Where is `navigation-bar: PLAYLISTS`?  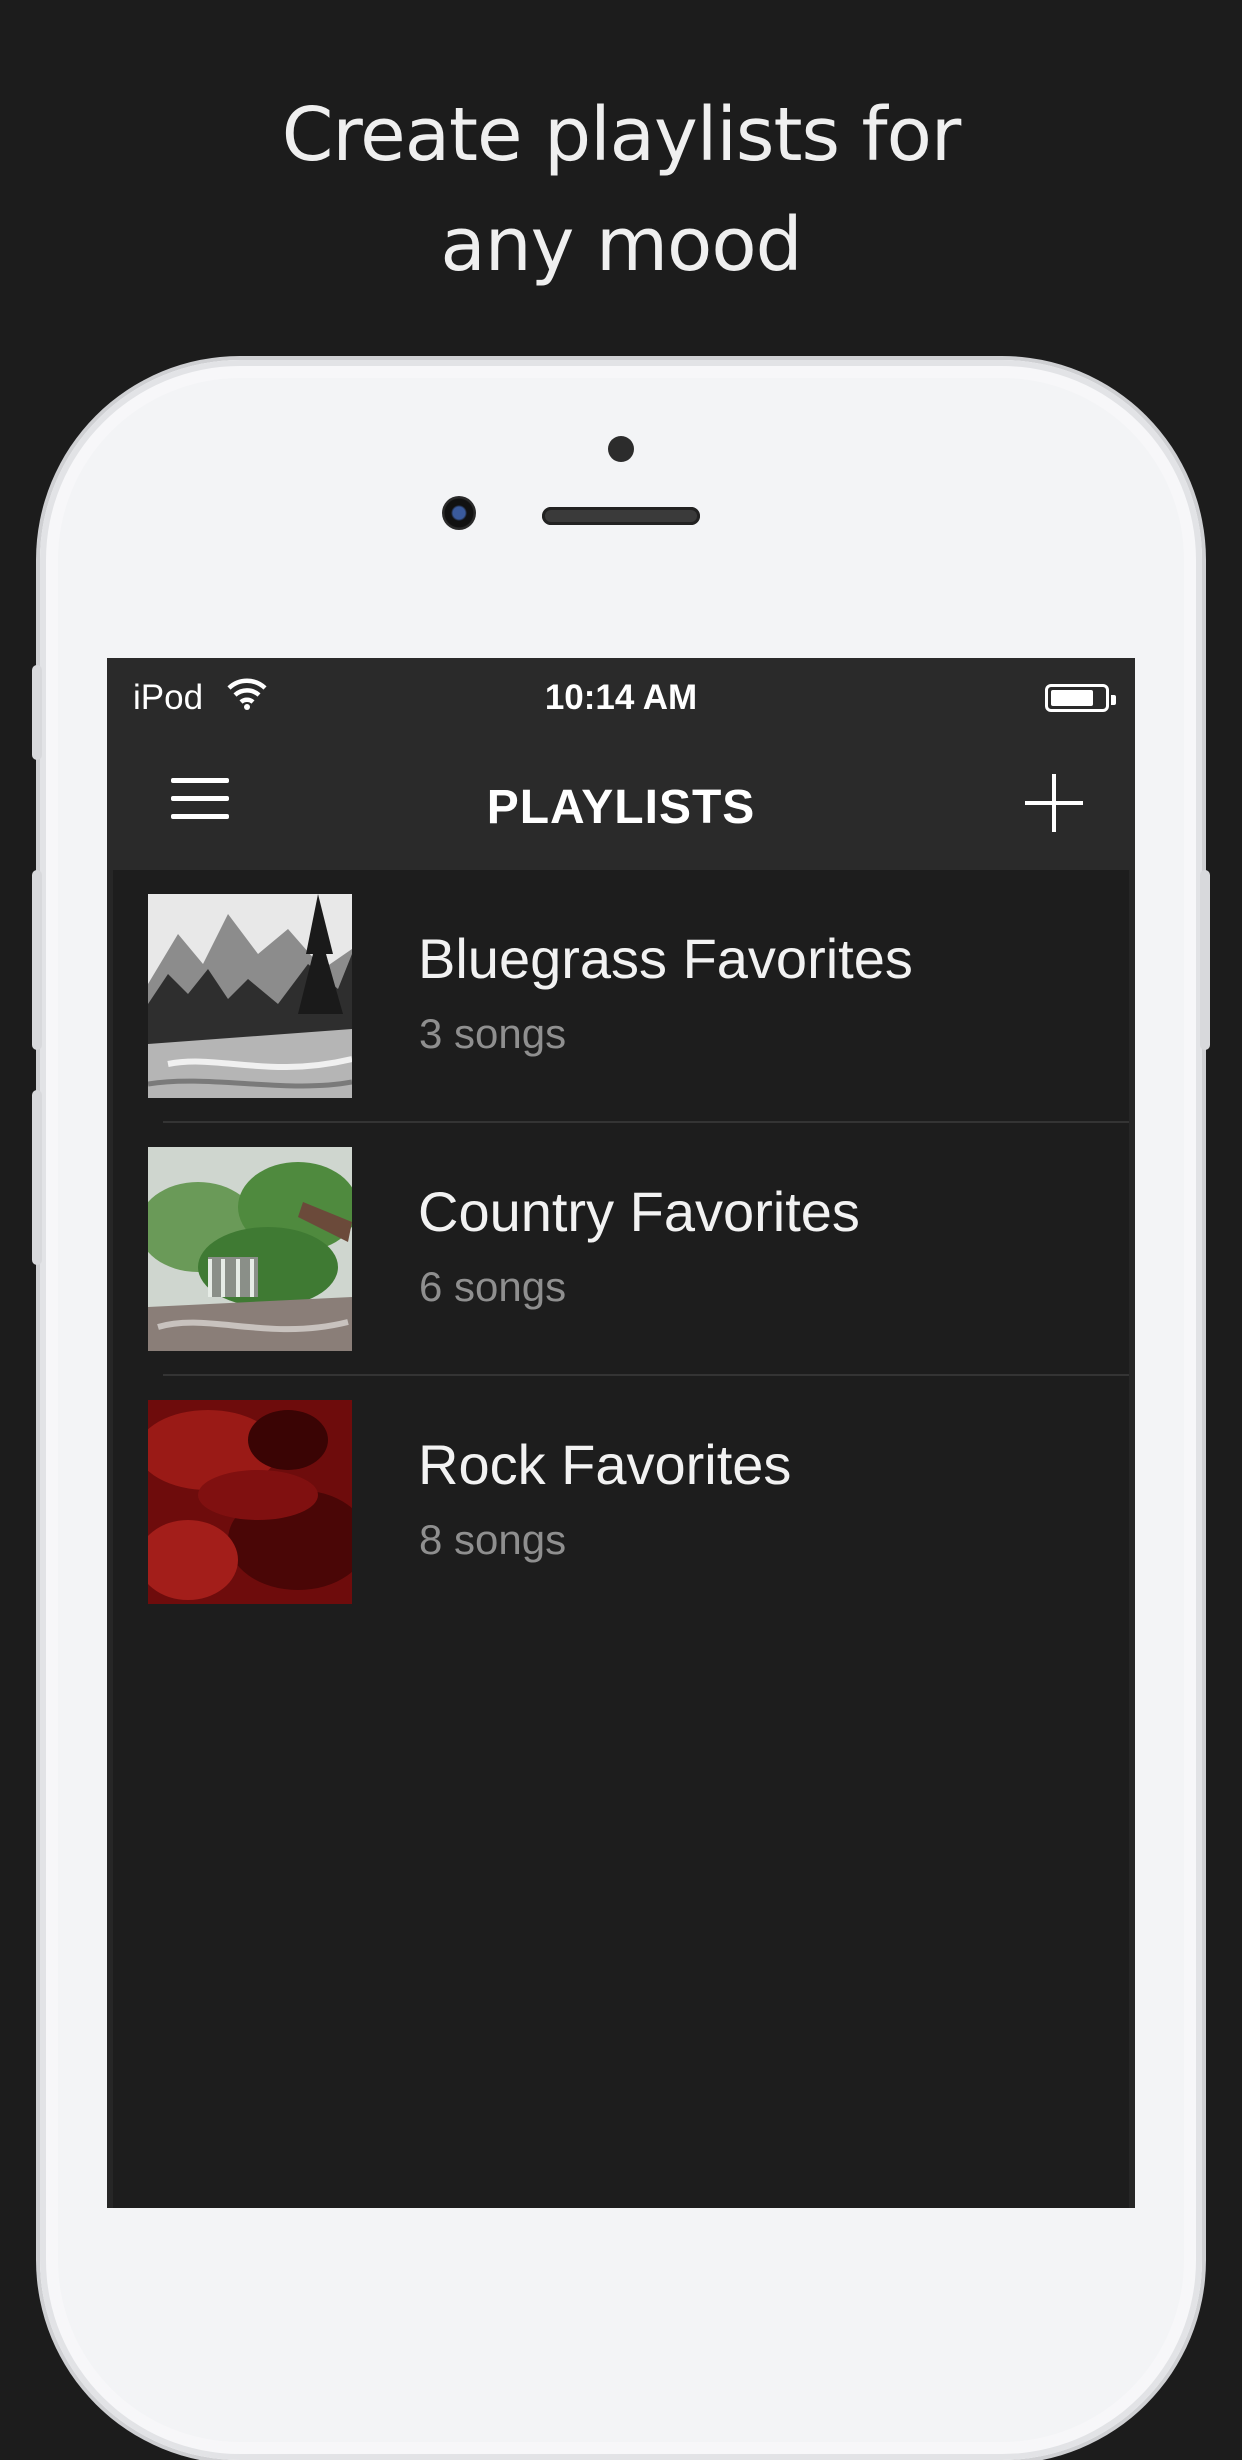
navigation-bar: PLAYLISTS is located at coordinates (621, 804).